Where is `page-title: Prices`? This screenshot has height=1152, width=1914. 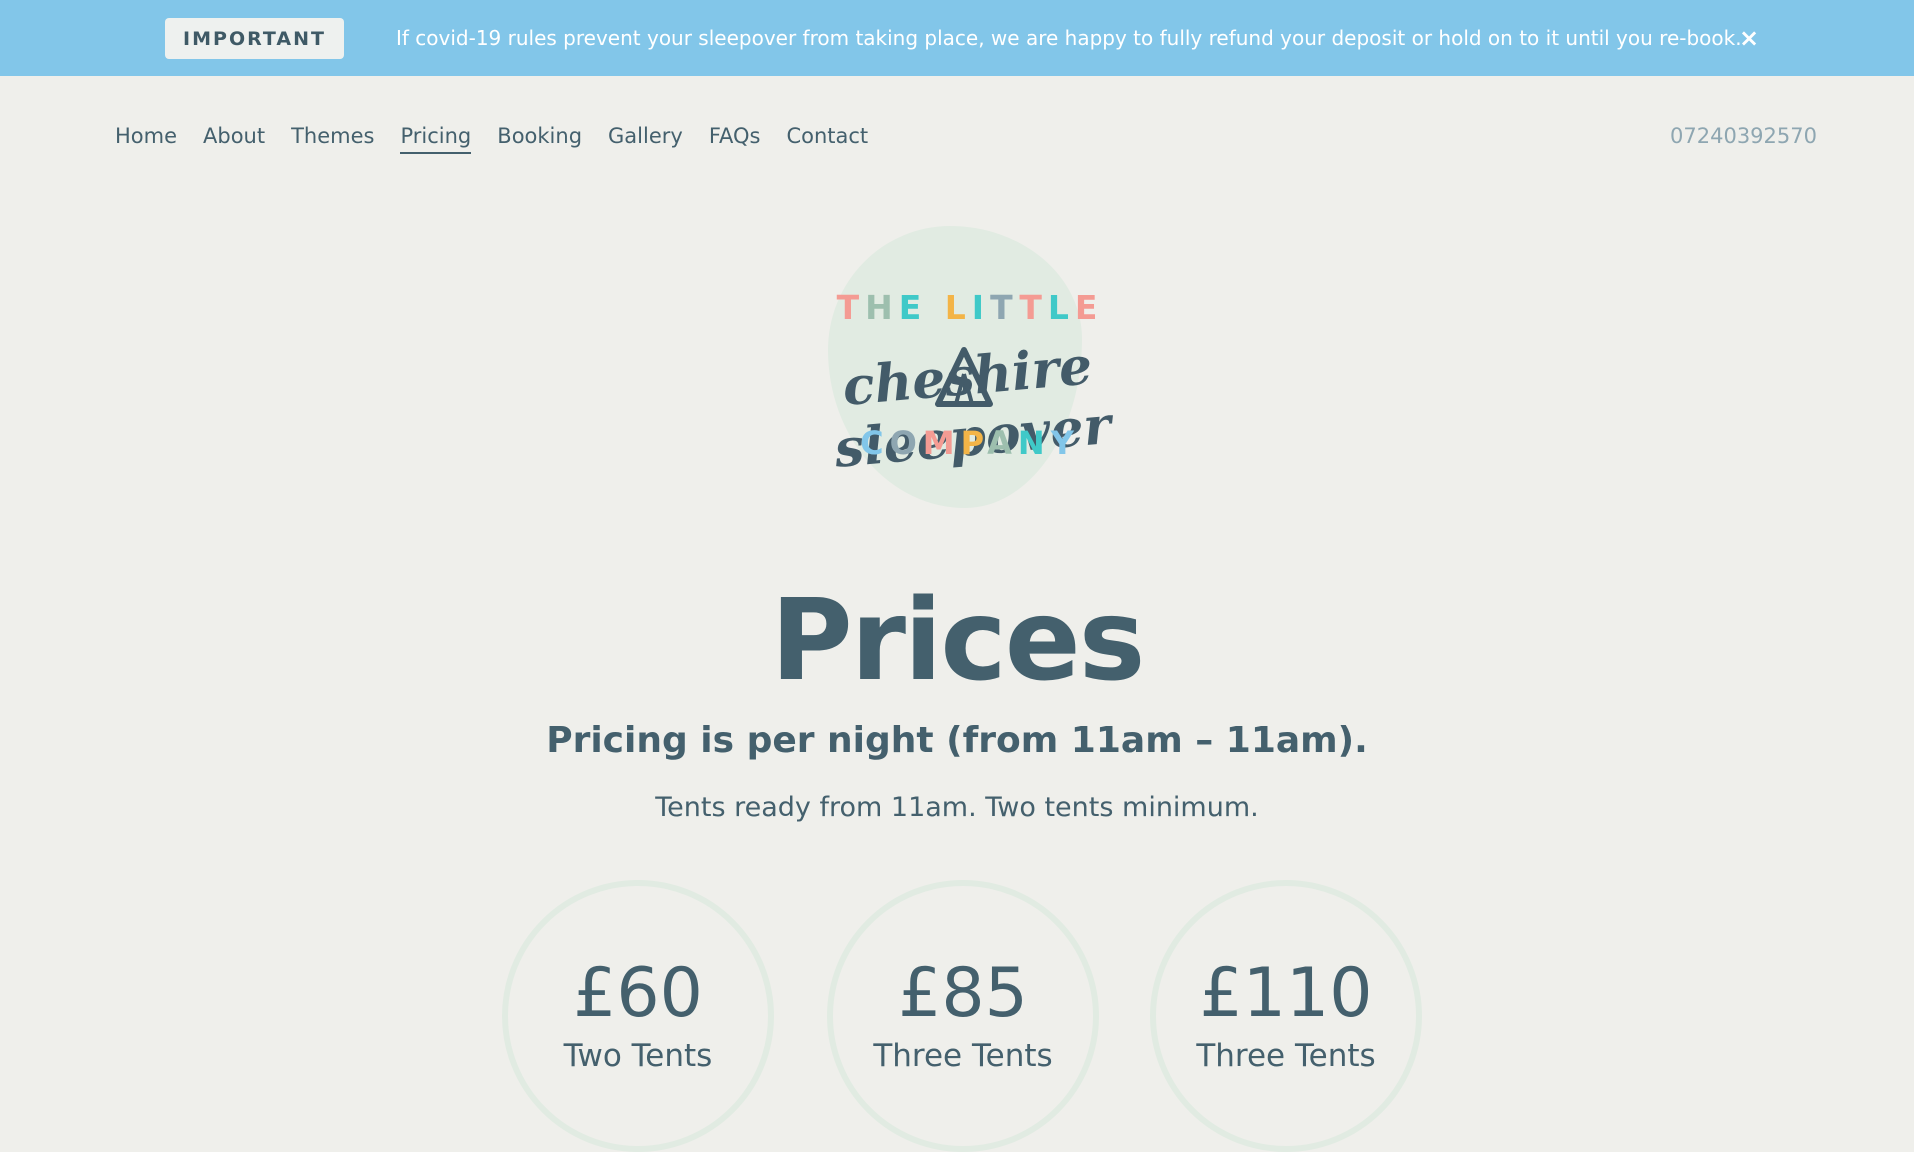 page-title: Prices is located at coordinates (958, 641).